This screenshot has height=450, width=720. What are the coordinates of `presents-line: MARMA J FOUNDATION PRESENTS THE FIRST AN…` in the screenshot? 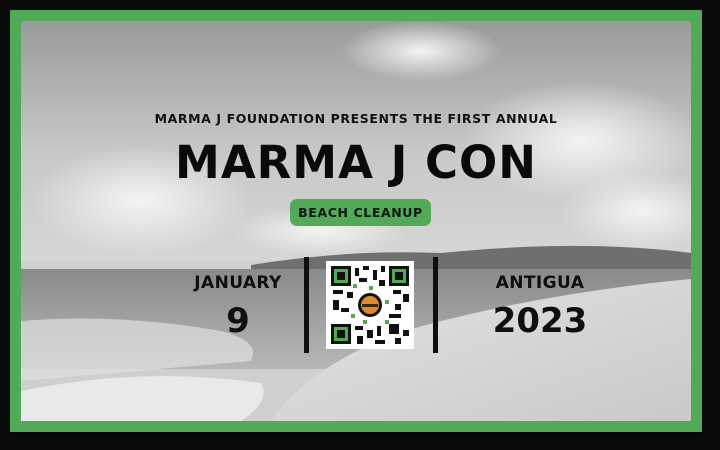 It's located at (356, 118).